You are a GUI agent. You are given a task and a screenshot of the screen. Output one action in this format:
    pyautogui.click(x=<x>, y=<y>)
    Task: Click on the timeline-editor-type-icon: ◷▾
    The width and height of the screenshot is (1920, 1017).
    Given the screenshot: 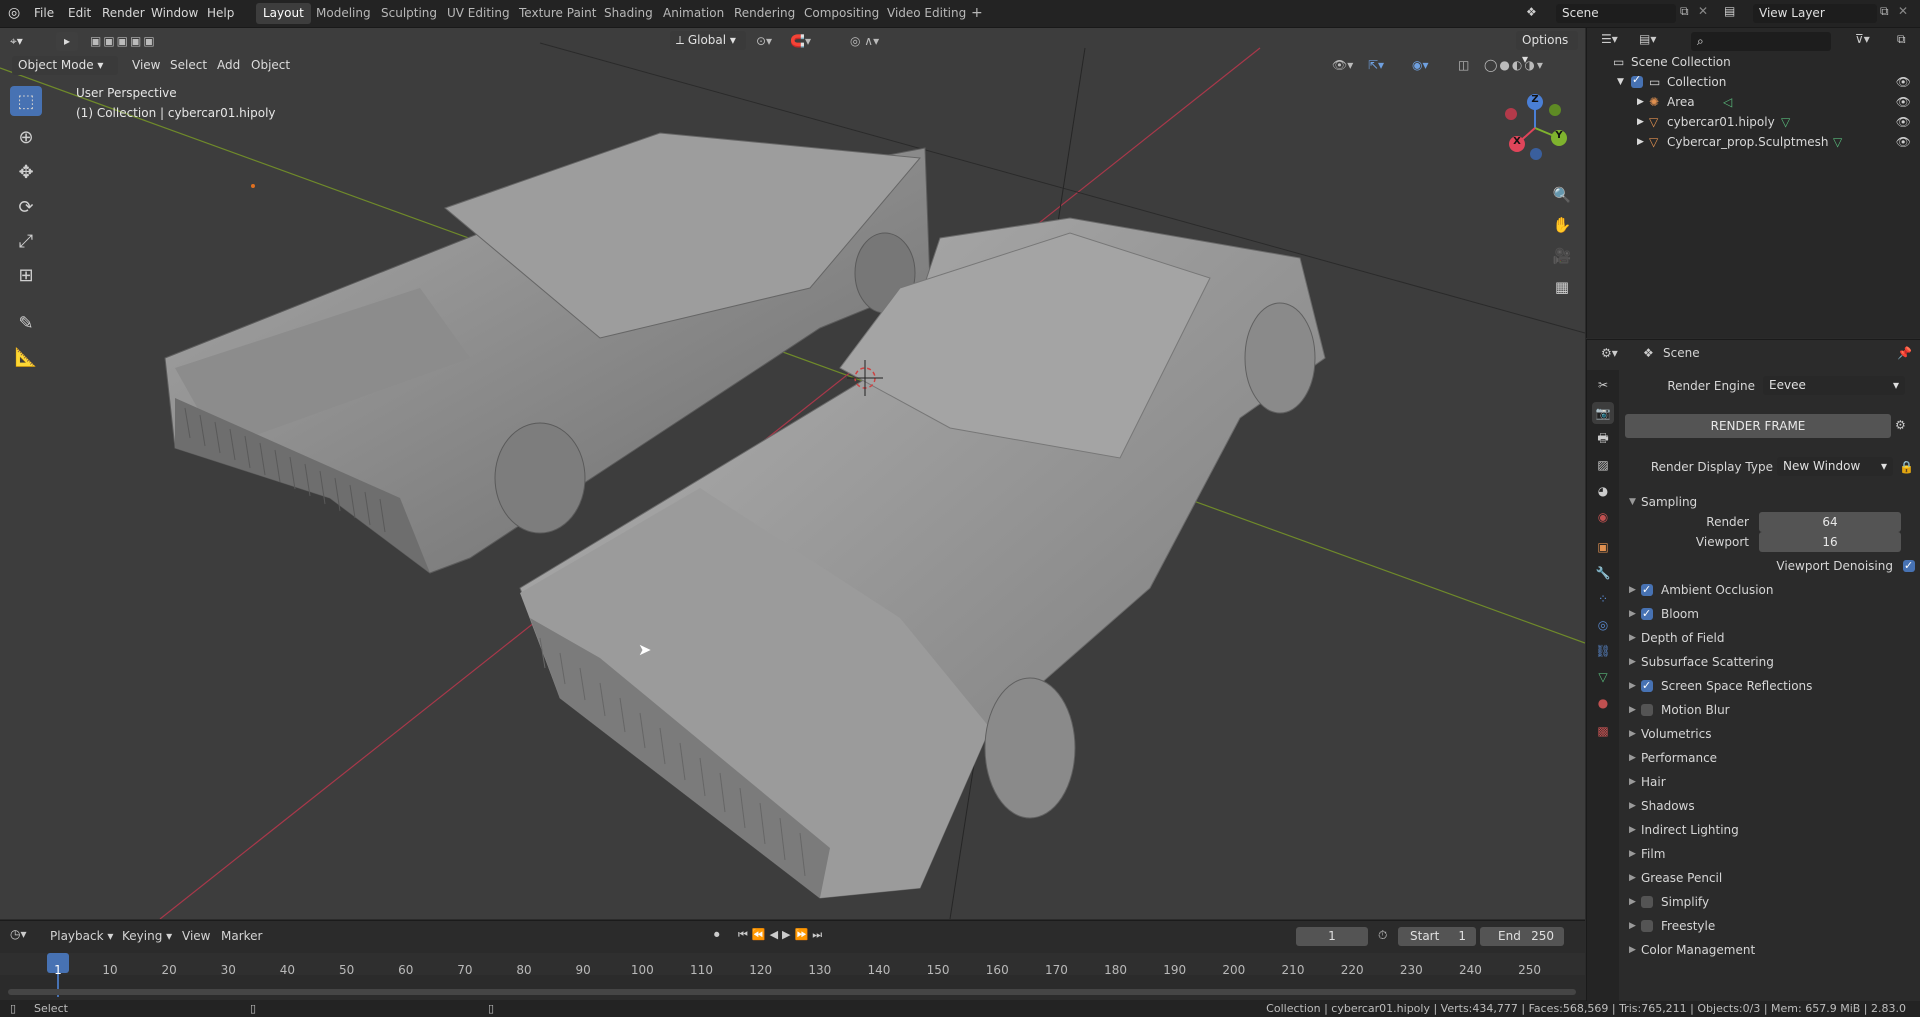 What is the action you would take?
    pyautogui.click(x=18, y=934)
    